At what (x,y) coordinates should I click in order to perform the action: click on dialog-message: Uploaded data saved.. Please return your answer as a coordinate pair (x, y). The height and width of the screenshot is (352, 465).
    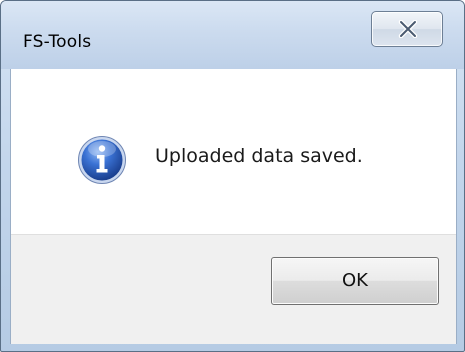
    Looking at the image, I should click on (259, 156).